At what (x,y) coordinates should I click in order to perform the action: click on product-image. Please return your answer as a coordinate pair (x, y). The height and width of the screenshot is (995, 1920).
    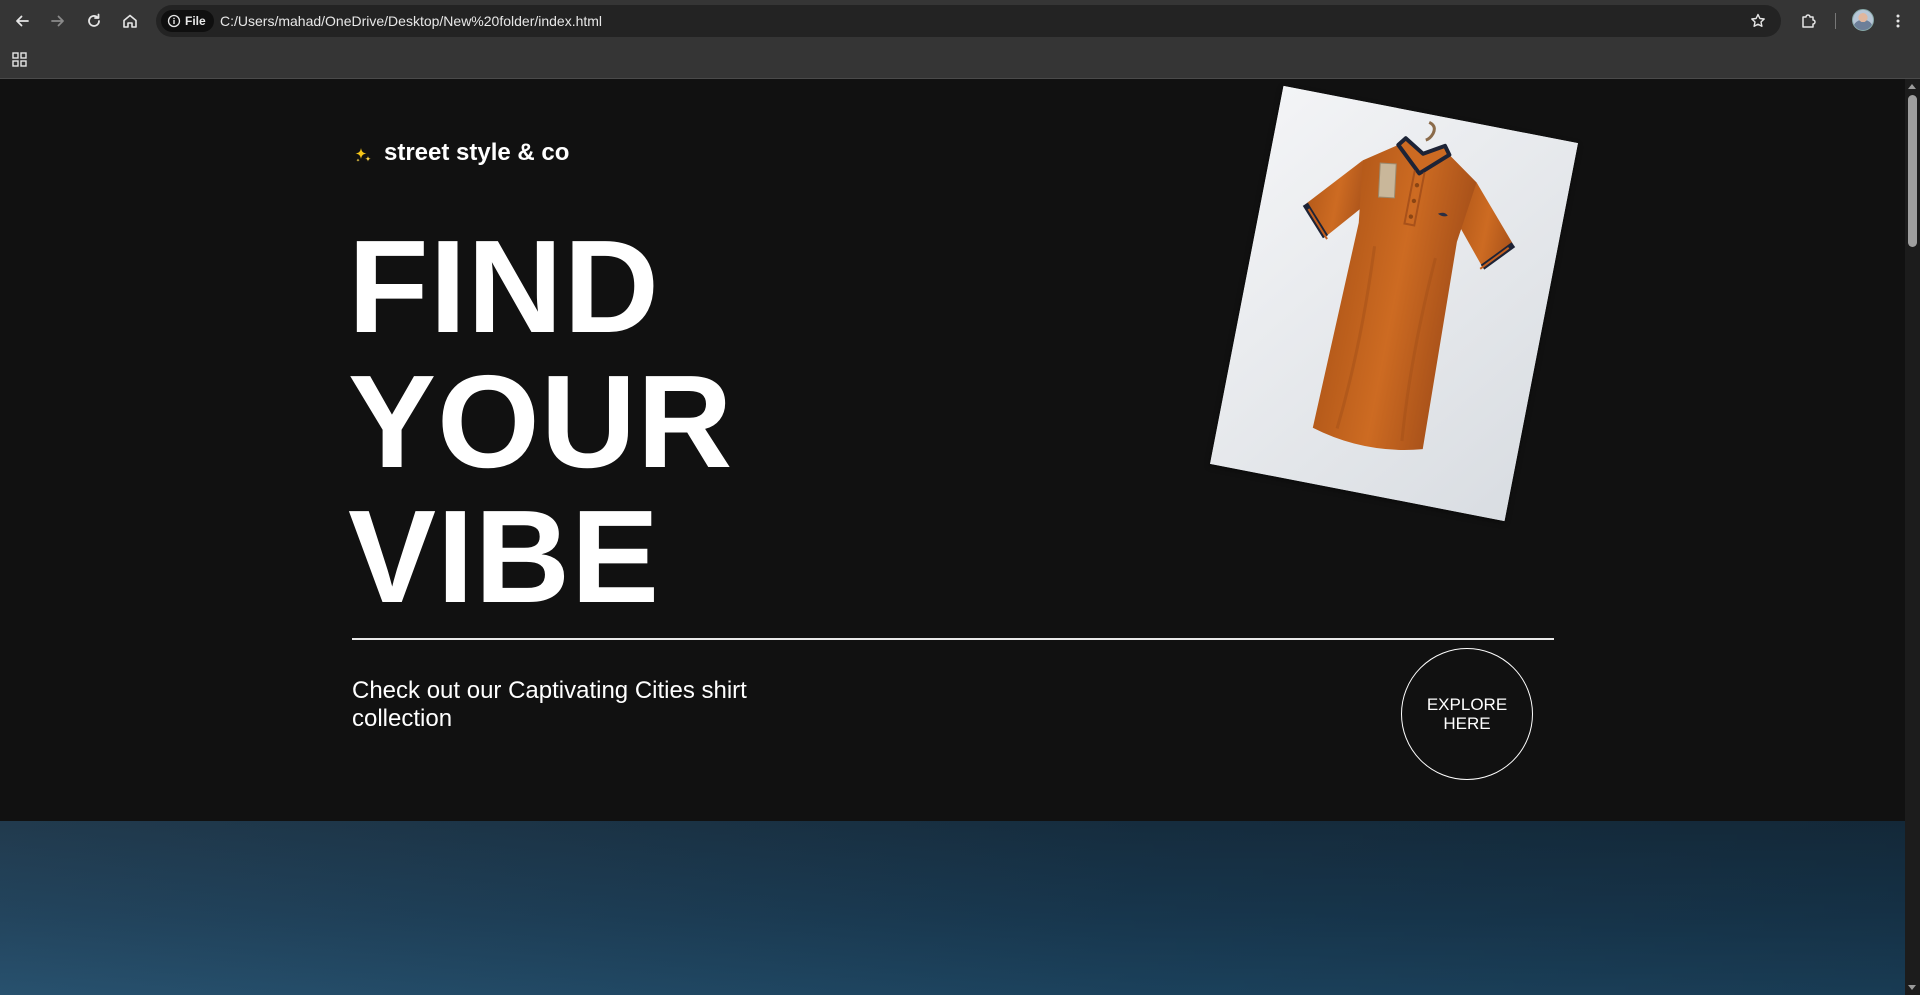
    Looking at the image, I should click on (1394, 303).